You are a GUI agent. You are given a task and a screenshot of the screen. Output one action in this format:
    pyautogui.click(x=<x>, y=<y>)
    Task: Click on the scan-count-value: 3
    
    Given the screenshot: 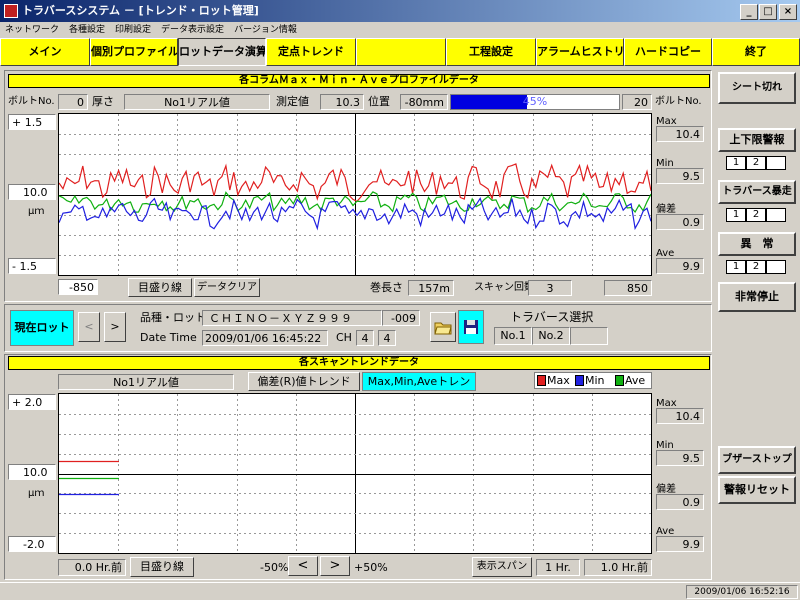 What is the action you would take?
    pyautogui.click(x=550, y=288)
    